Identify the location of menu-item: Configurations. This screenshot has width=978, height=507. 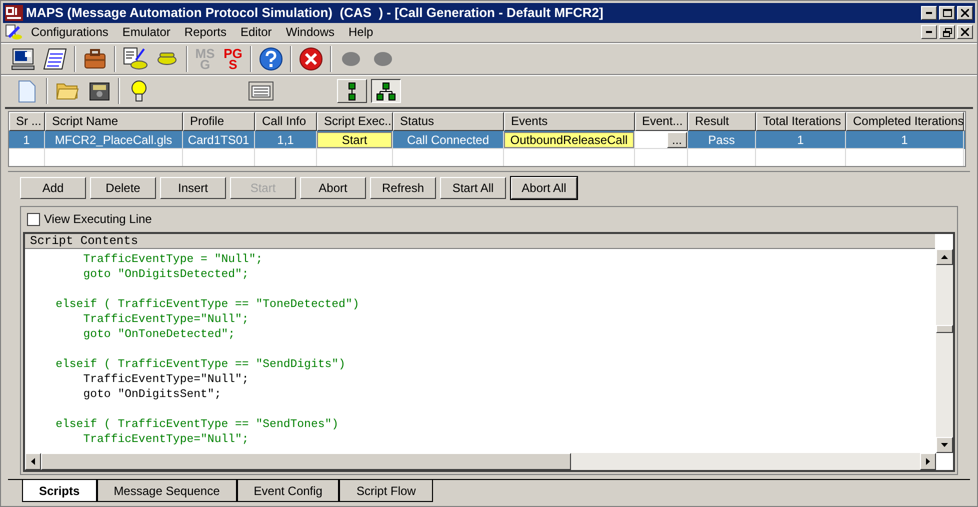
(69, 32).